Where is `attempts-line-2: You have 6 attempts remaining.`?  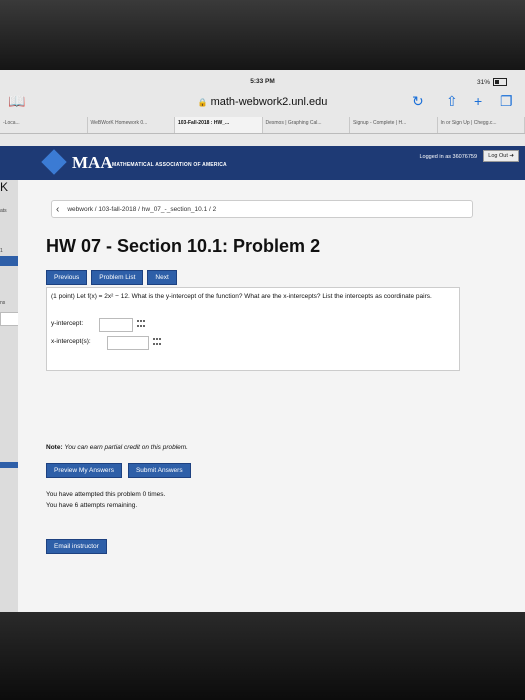 attempts-line-2: You have 6 attempts remaining. is located at coordinates (92, 505).